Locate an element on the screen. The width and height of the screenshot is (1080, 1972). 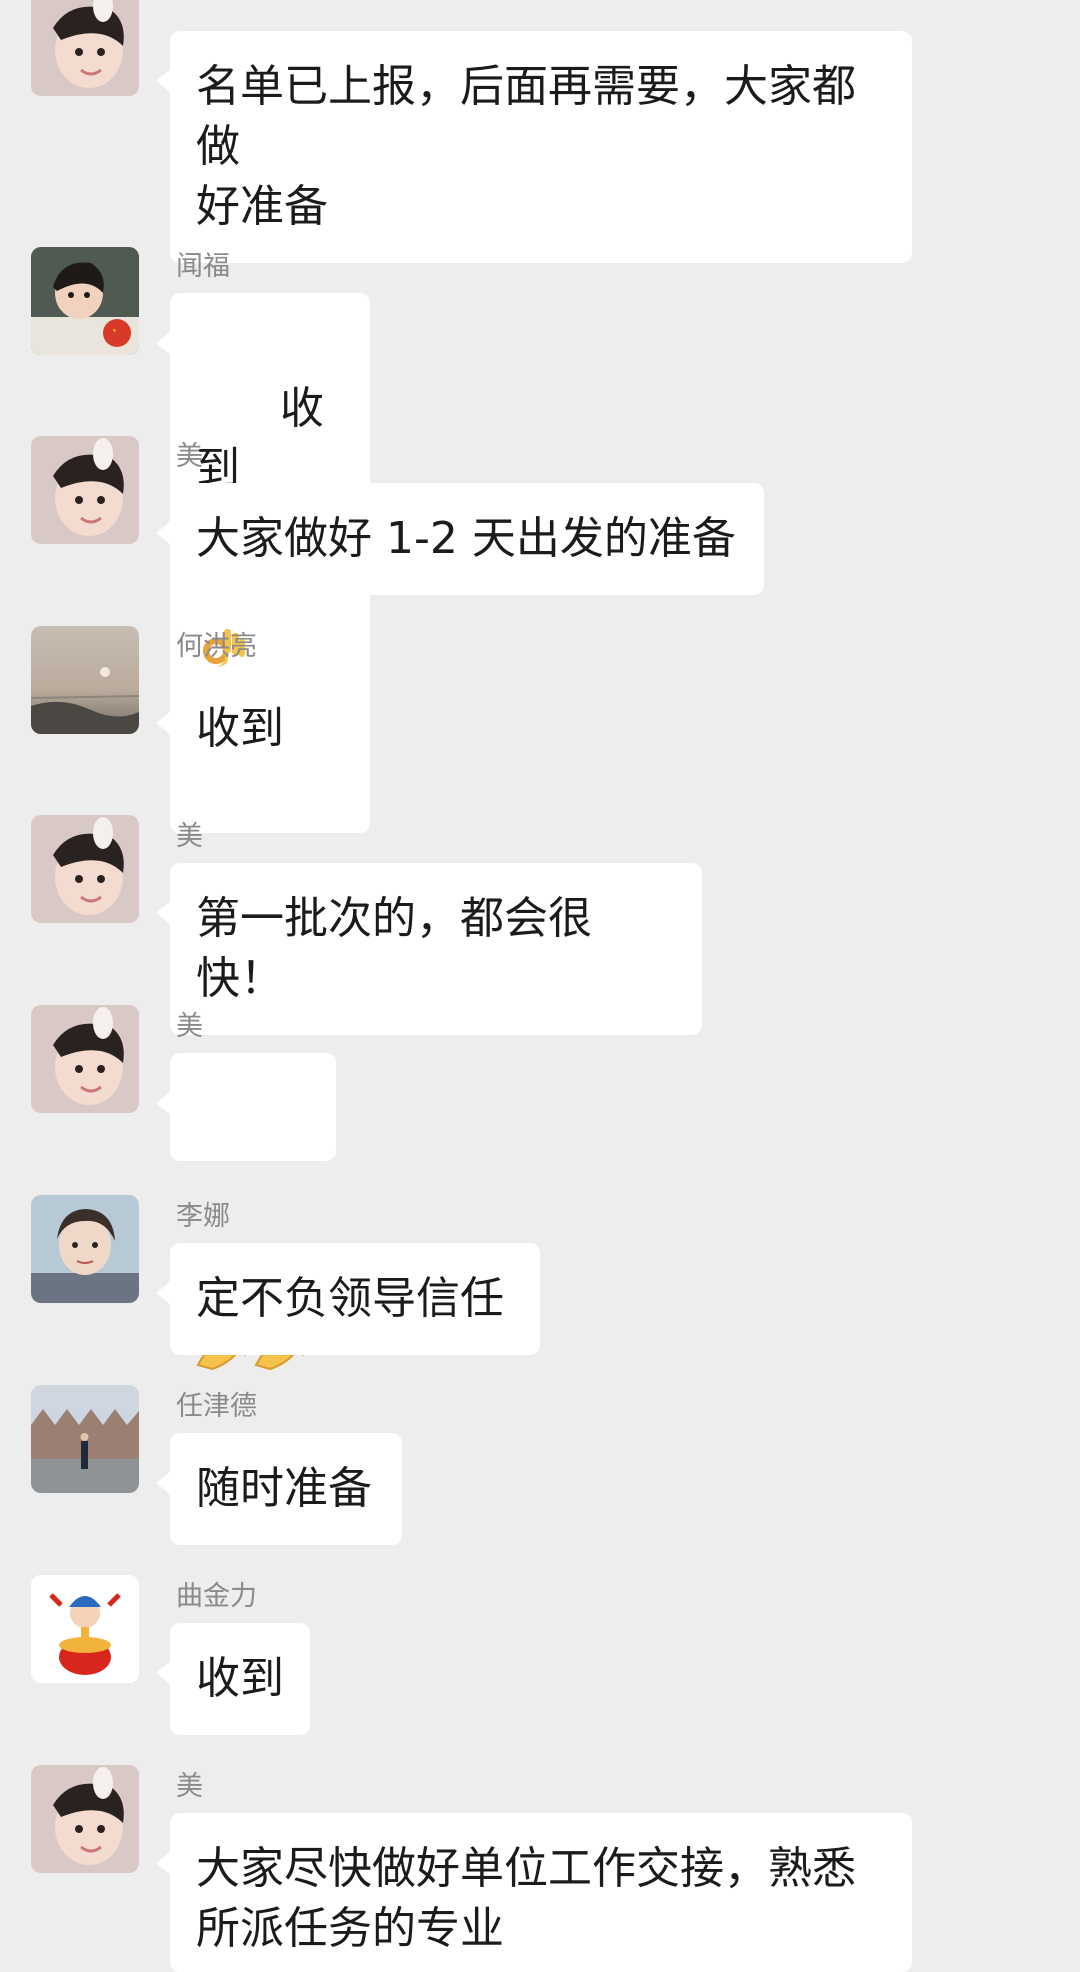
seaside-sunset-avatar is located at coordinates (85, 680).